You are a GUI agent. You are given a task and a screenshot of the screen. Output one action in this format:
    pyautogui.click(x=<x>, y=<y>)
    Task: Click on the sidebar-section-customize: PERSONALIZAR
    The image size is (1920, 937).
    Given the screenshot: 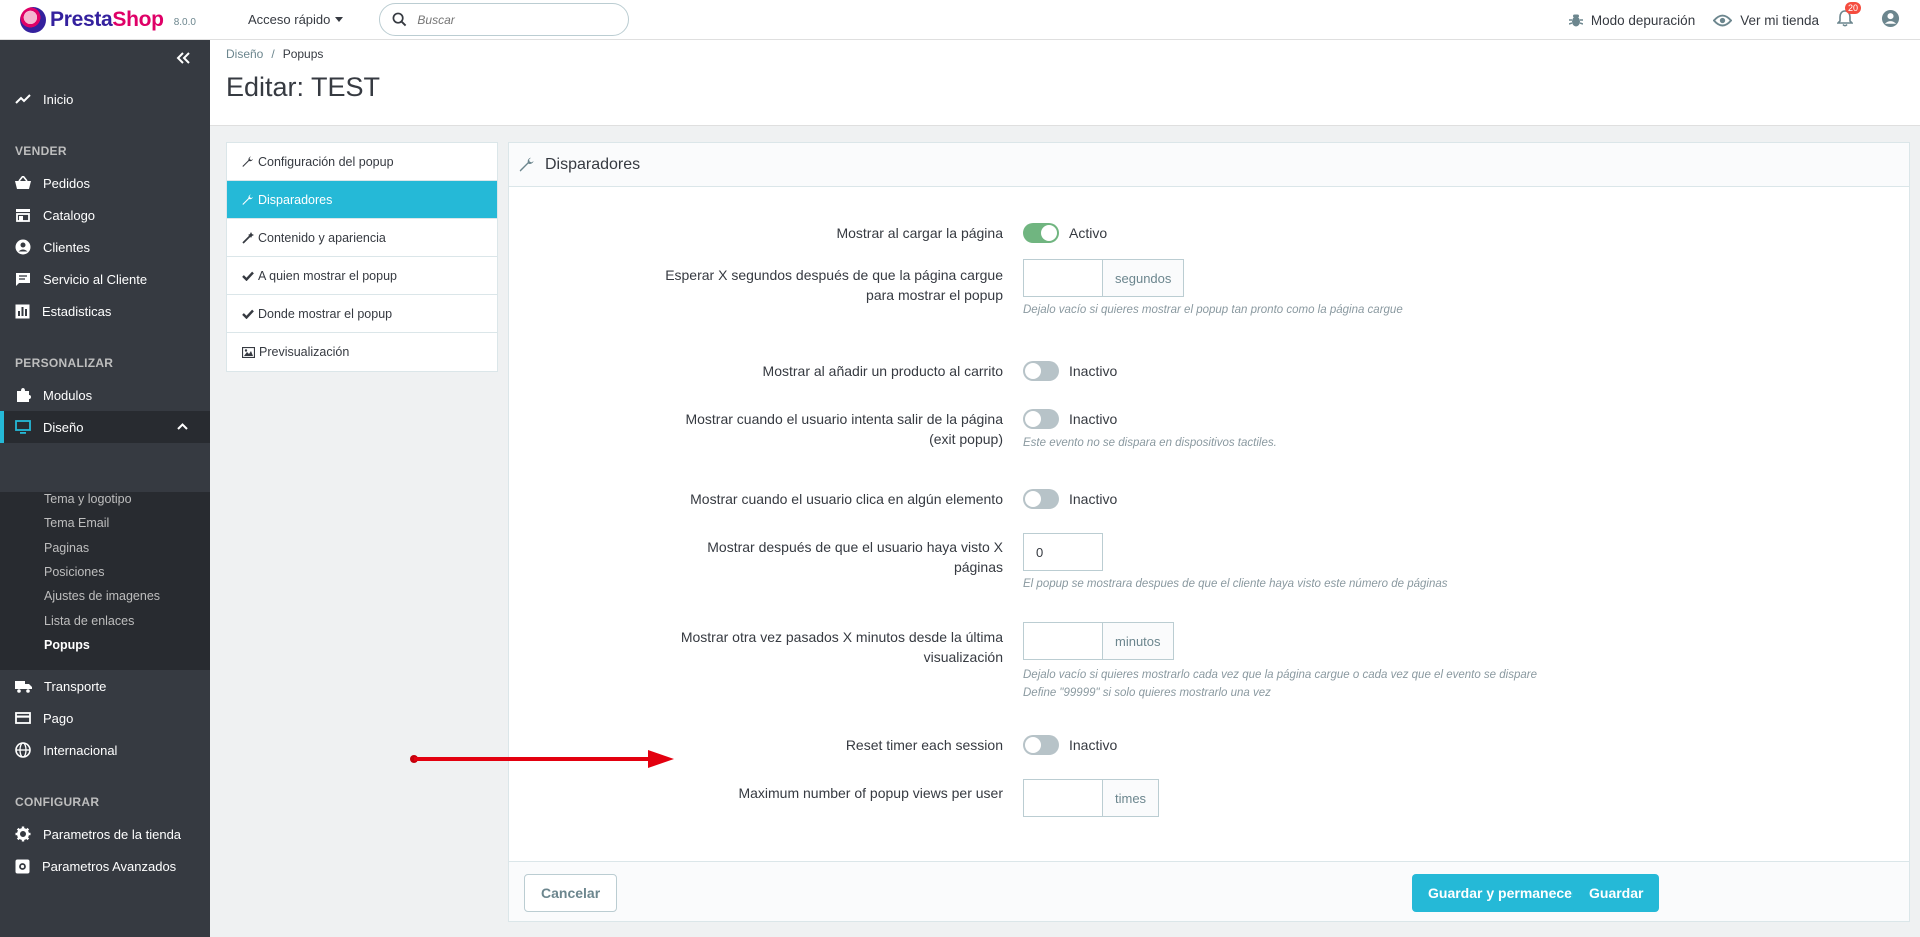 What is the action you would take?
    pyautogui.click(x=64, y=363)
    